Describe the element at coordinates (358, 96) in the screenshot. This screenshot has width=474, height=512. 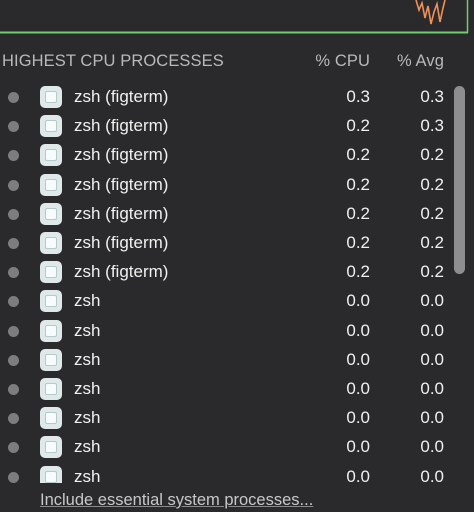
I see `process-cpu-value: 0.3` at that location.